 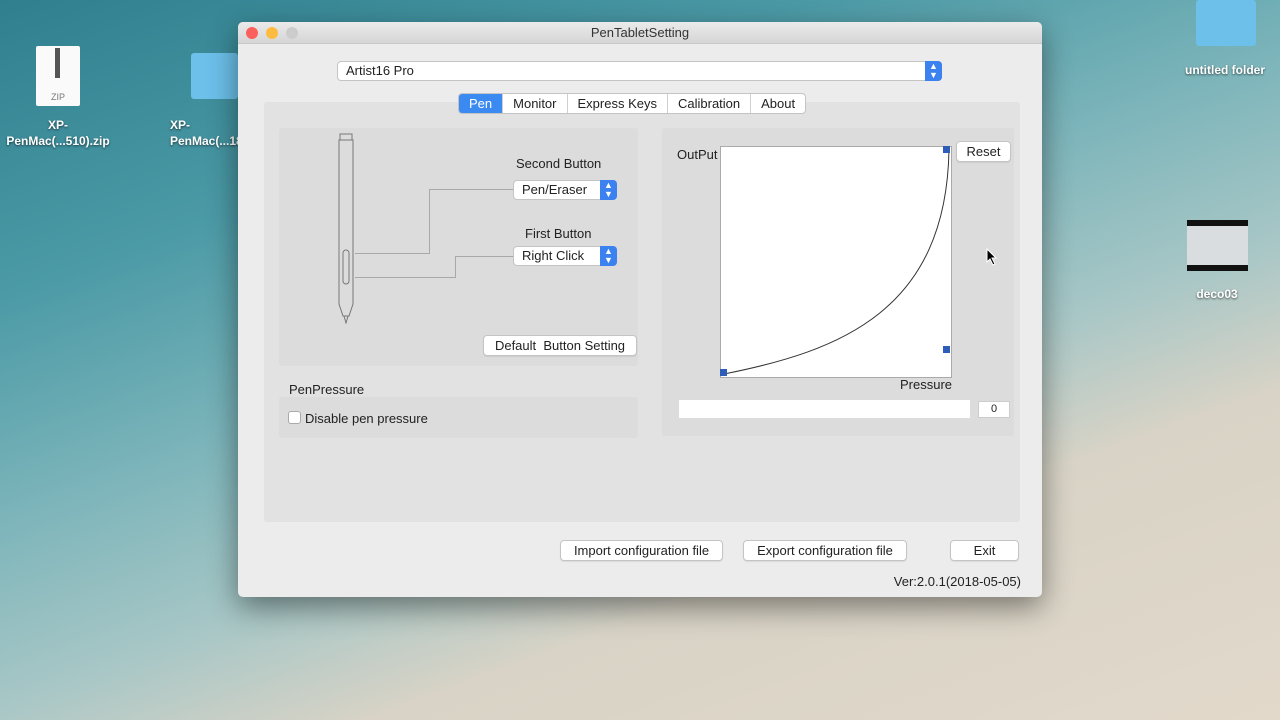 I want to click on tab-calibration: Calibration, so click(x=710, y=103).